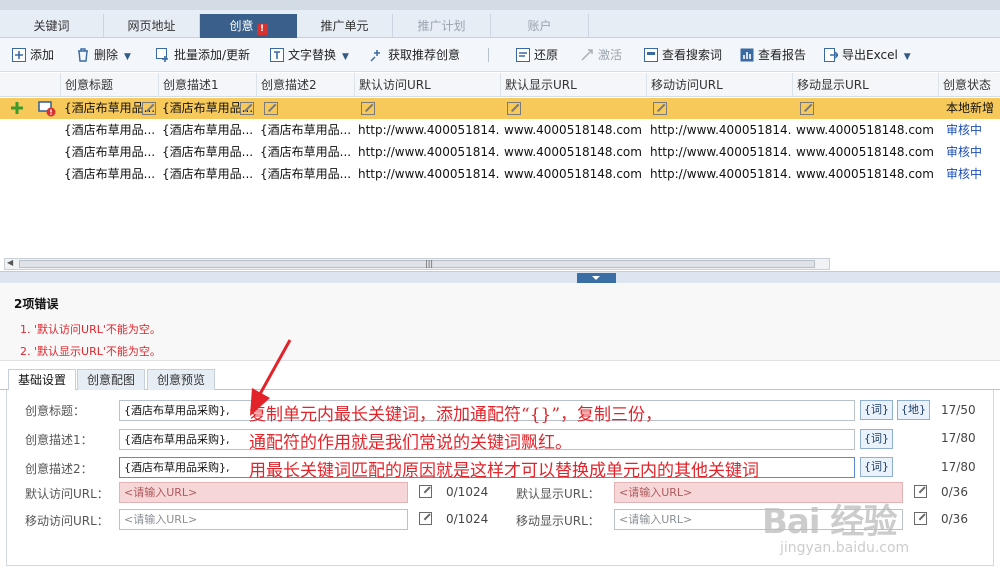 The width and height of the screenshot is (1000, 582). I want to click on restore-icon, so click(523, 55).